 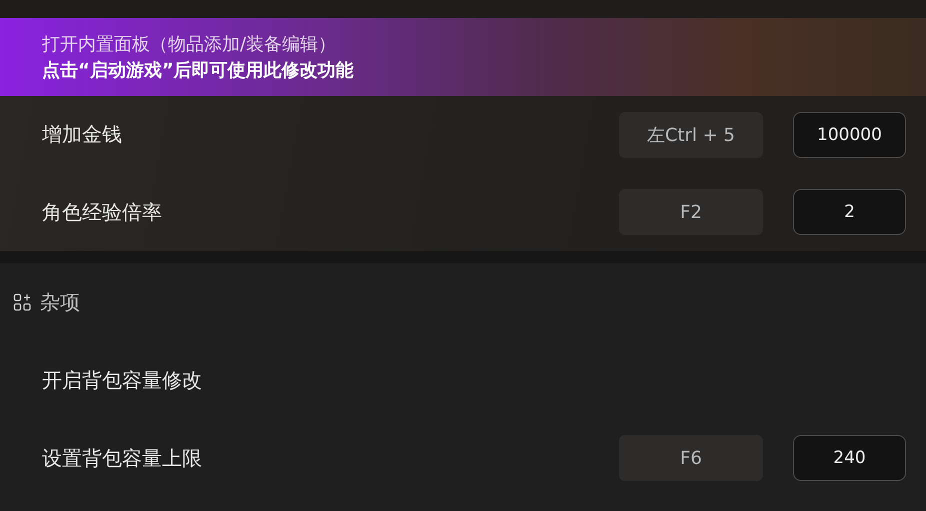 What do you see at coordinates (82, 134) in the screenshot?
I see `setting-label: 增加金钱` at bounding box center [82, 134].